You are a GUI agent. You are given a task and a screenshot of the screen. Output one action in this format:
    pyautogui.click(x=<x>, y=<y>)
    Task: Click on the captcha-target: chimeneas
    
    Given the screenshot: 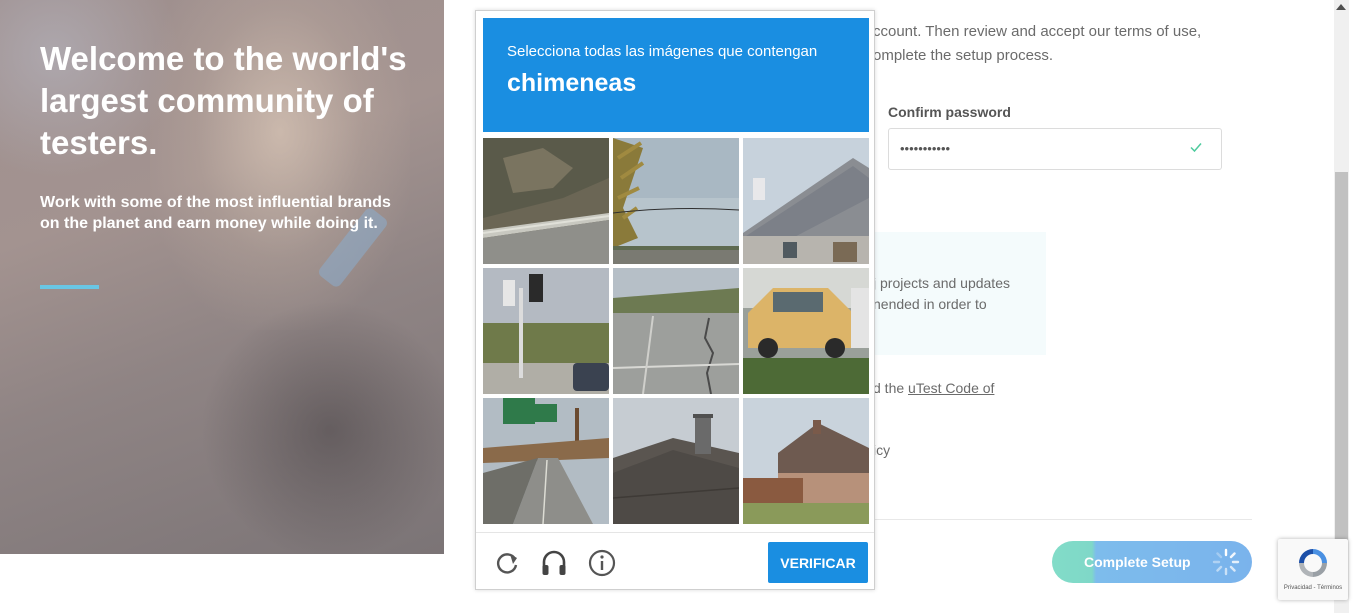 What is the action you would take?
    pyautogui.click(x=572, y=83)
    